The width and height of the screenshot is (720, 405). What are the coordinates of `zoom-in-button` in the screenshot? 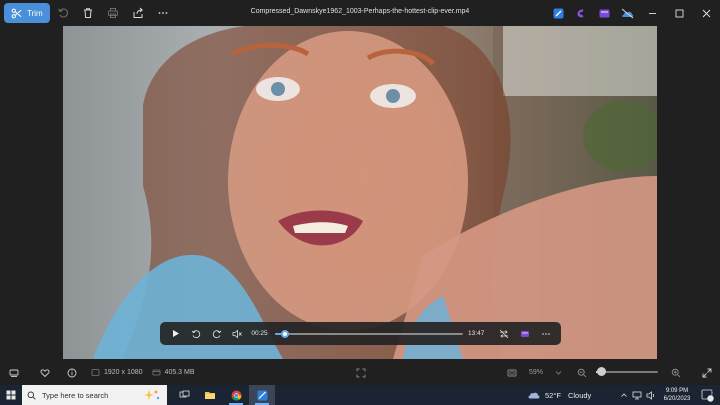 It's located at (675, 372).